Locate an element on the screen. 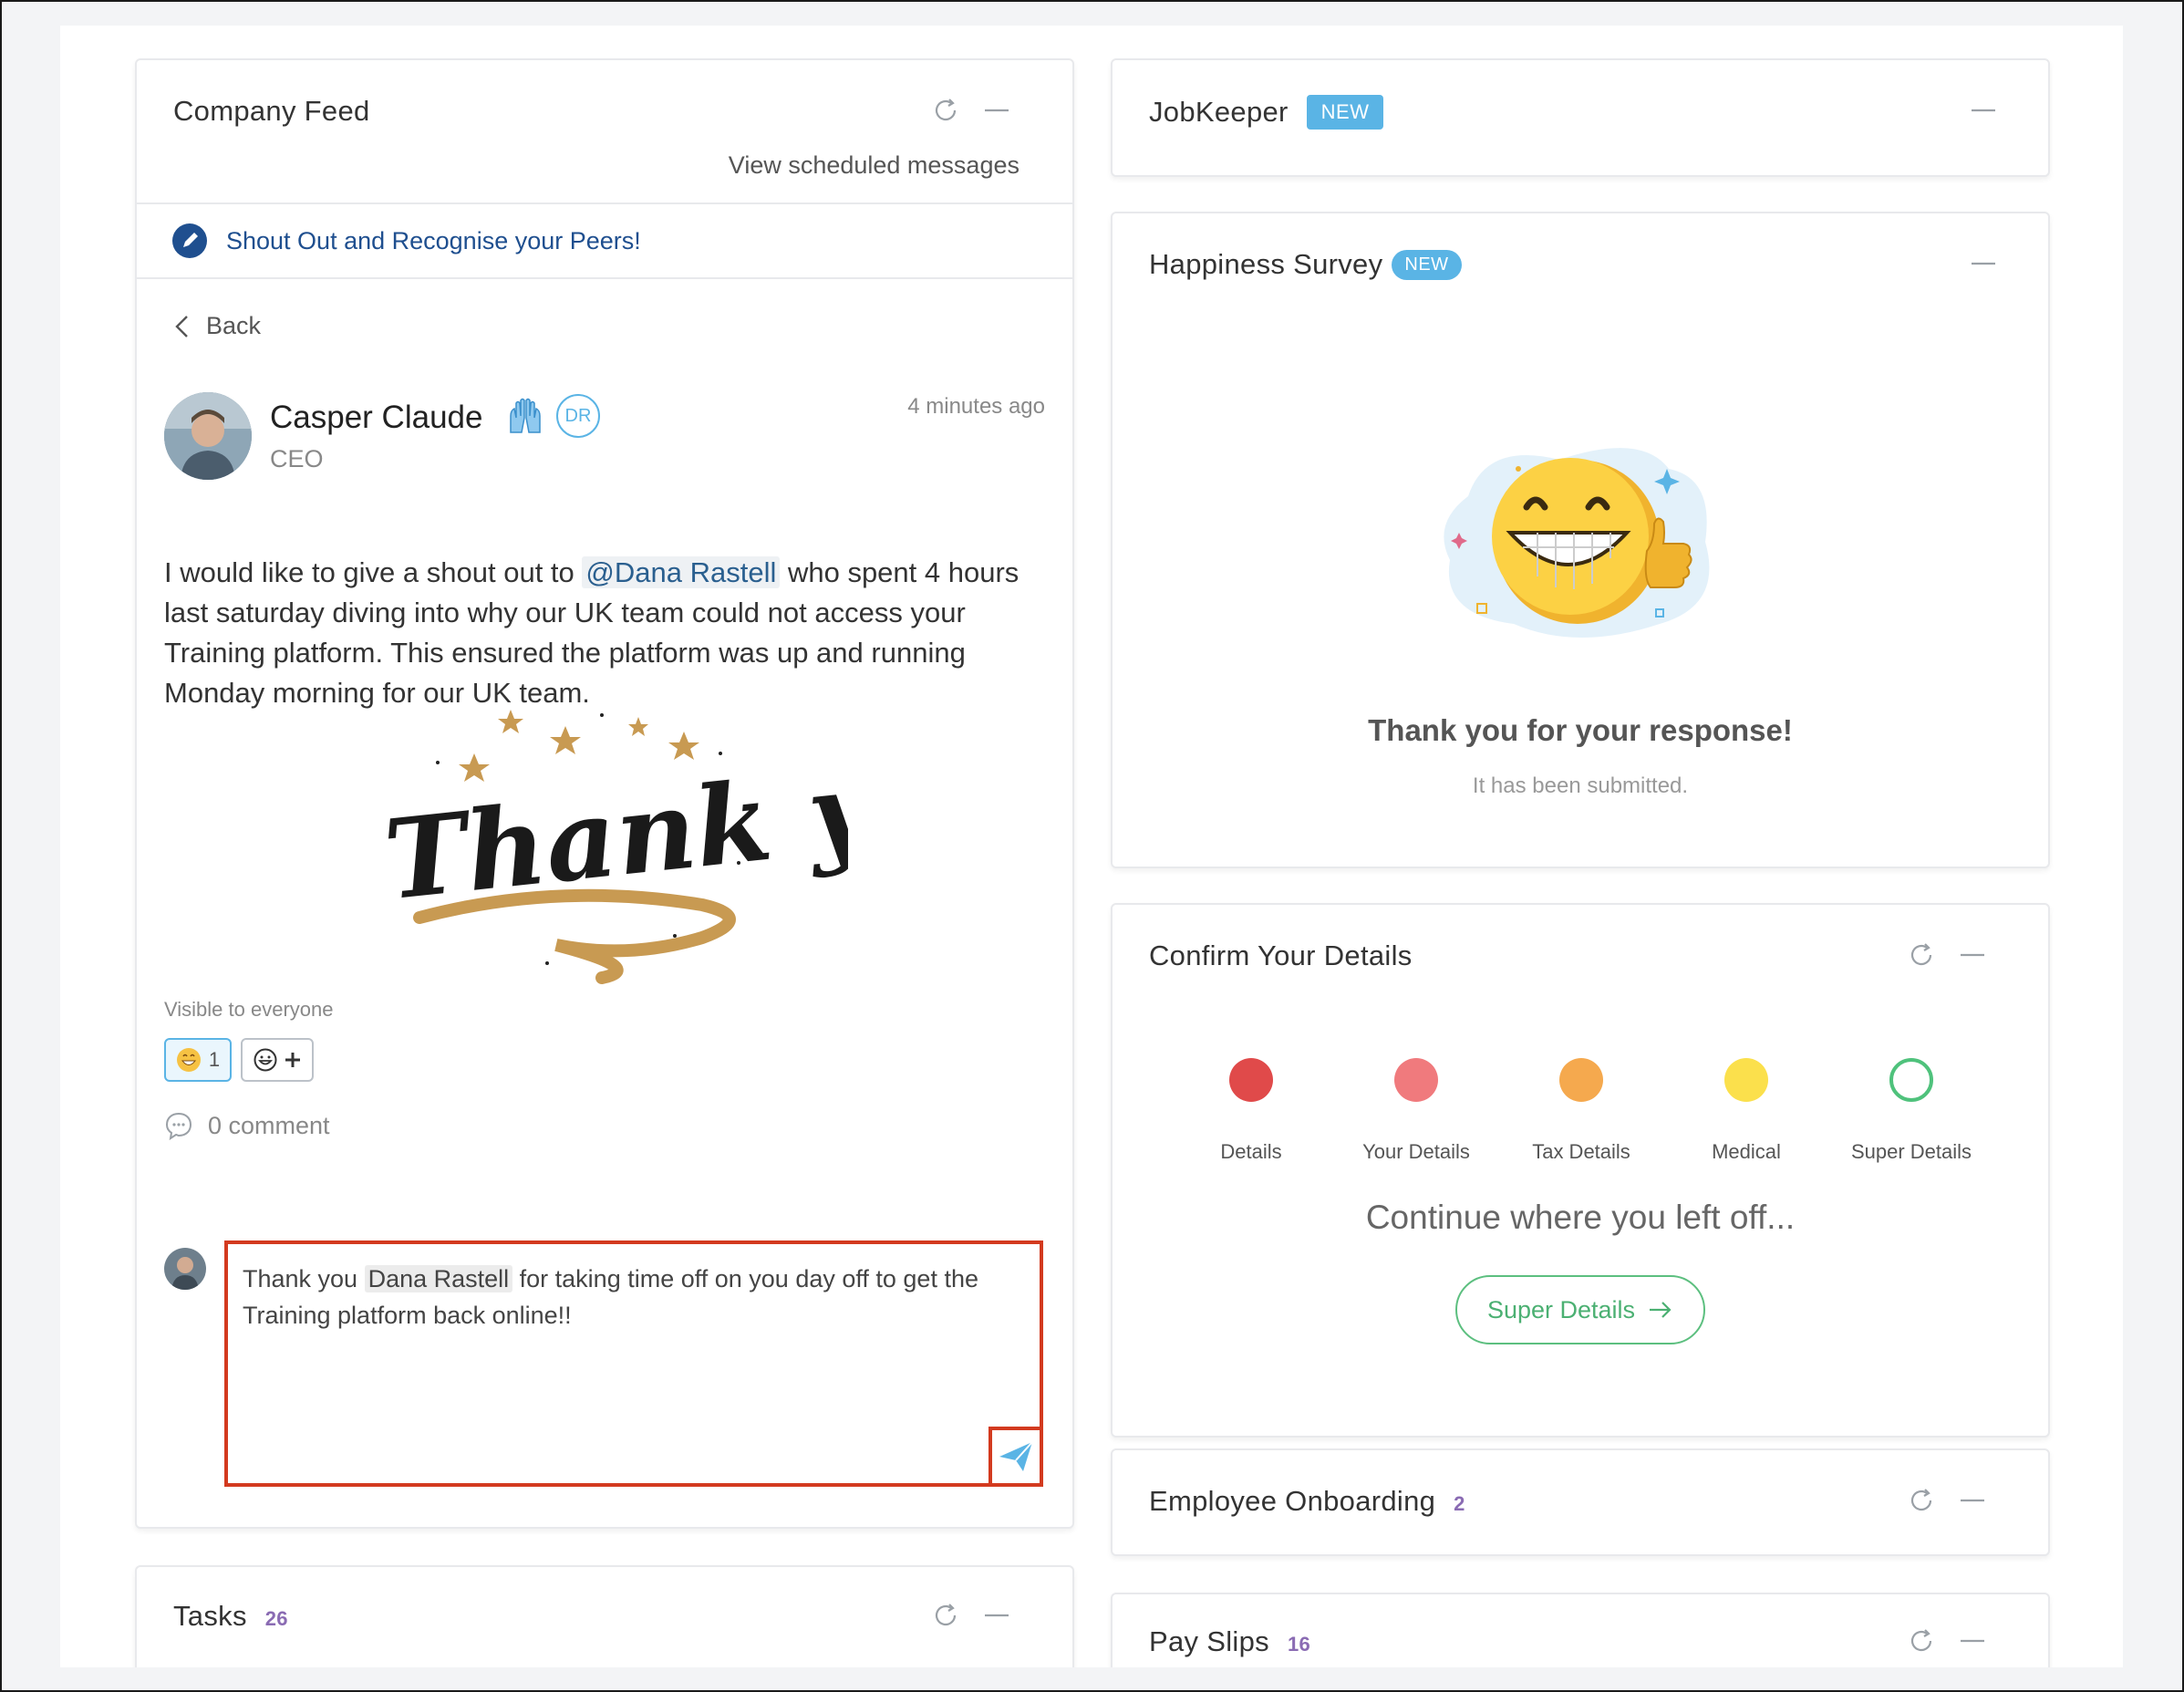  survey-submitted: It has been submitted. is located at coordinates (1581, 785).